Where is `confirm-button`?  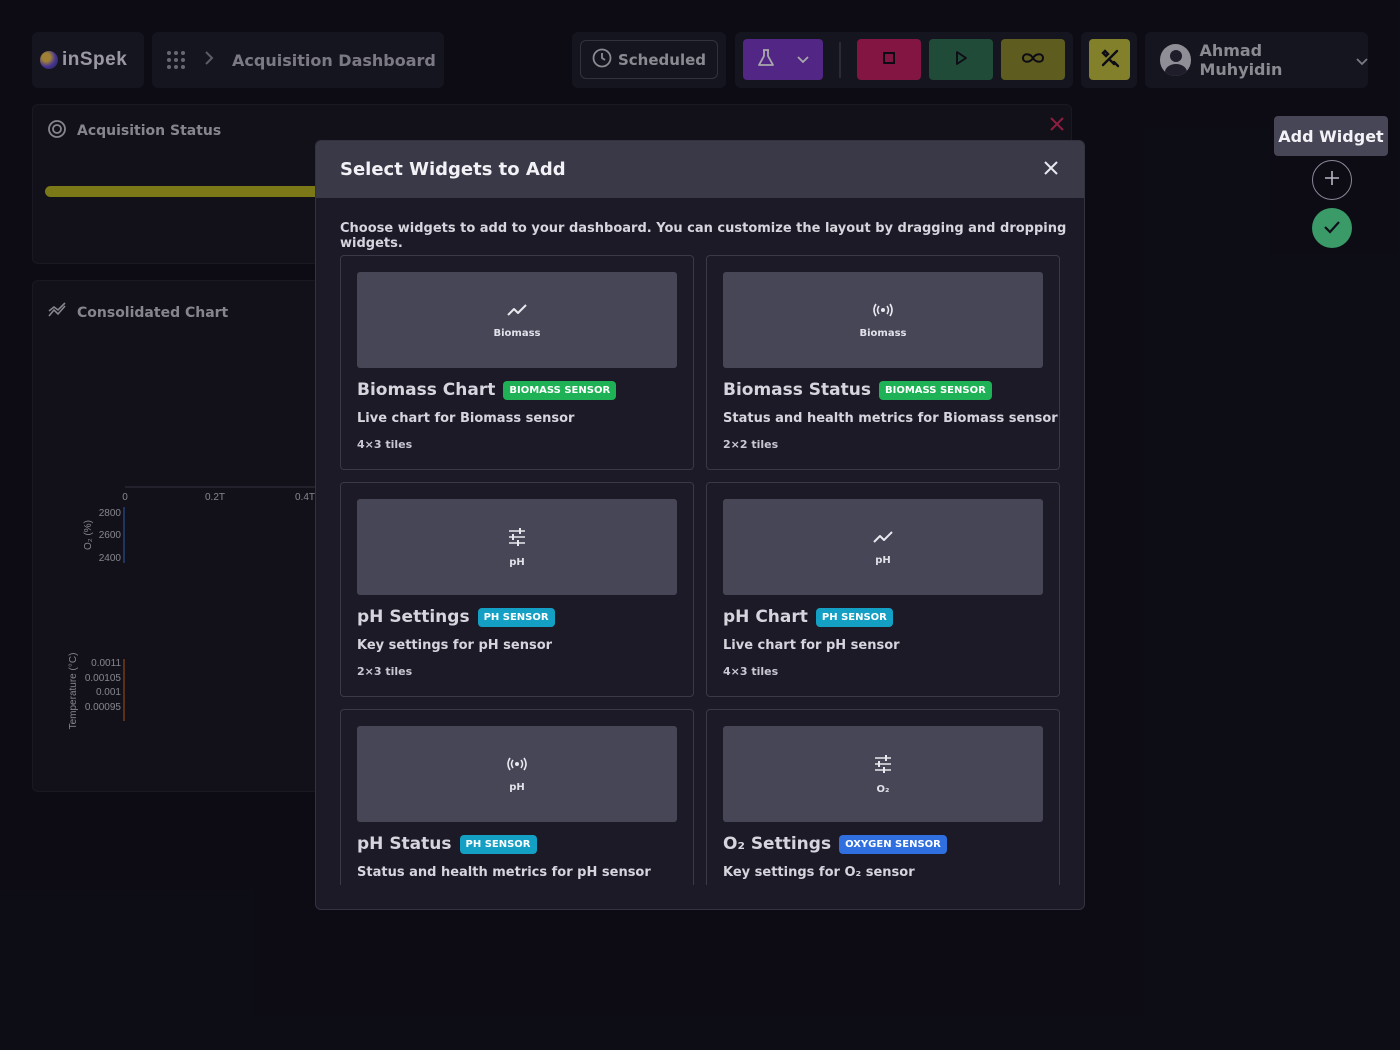 confirm-button is located at coordinates (1332, 228).